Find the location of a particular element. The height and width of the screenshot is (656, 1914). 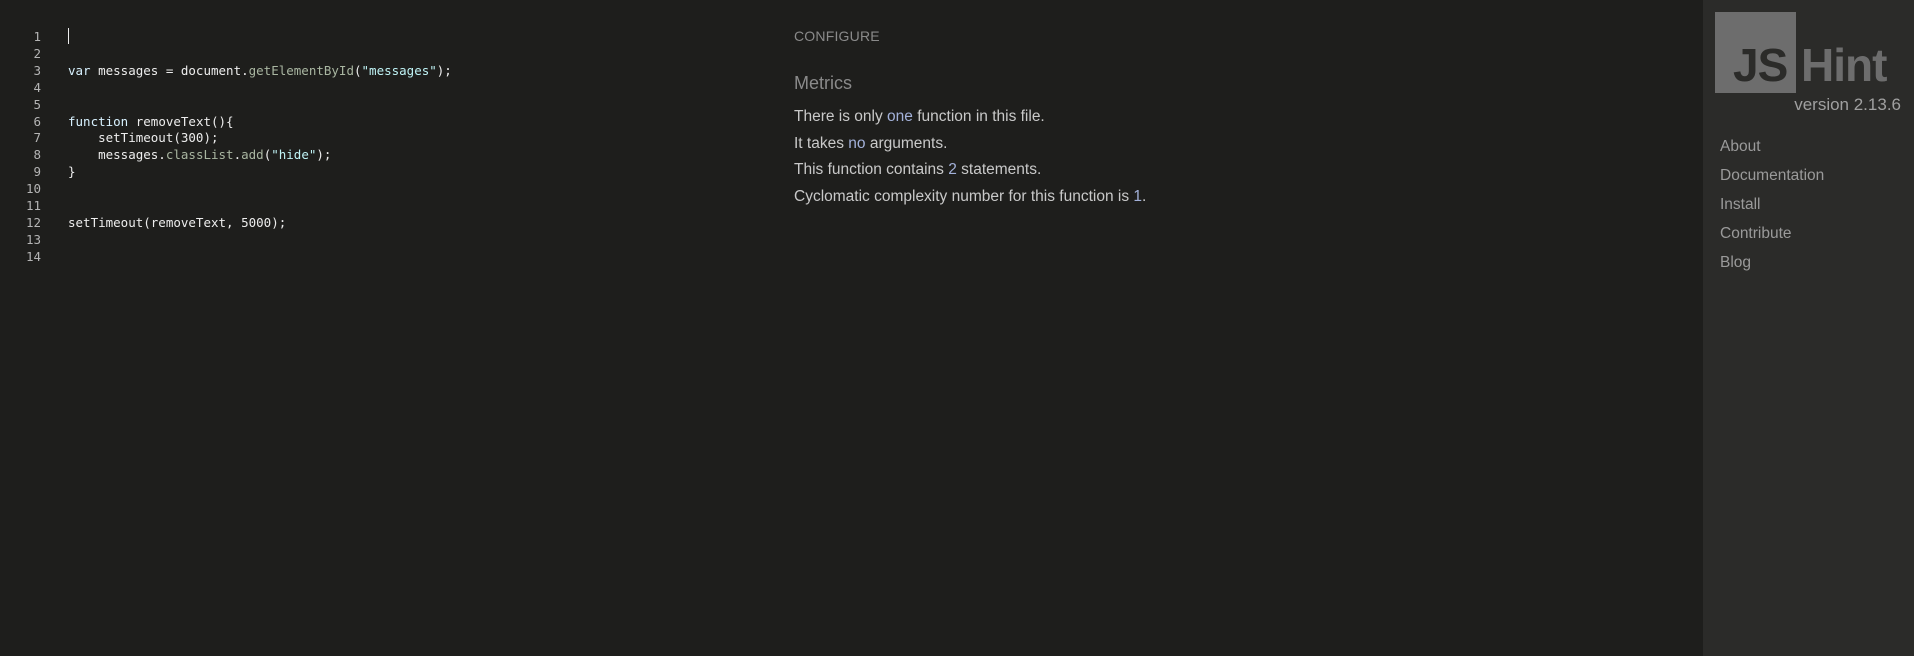

metric-value: 2 is located at coordinates (952, 170).